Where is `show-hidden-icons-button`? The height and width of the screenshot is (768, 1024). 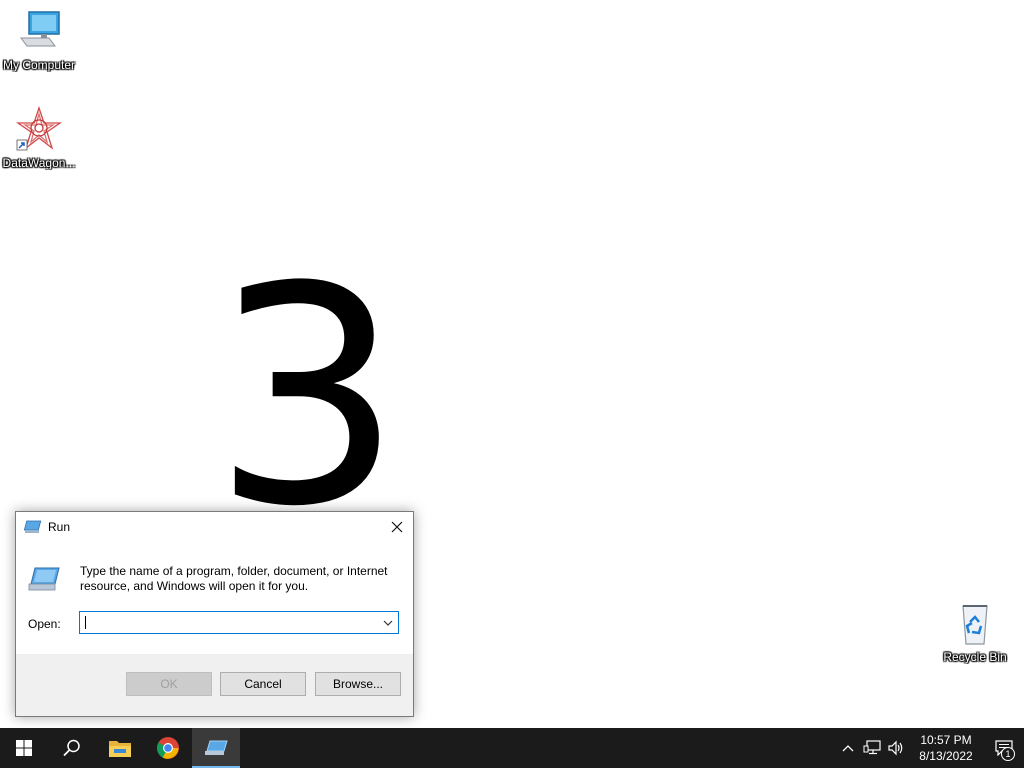 show-hidden-icons-button is located at coordinates (848, 748).